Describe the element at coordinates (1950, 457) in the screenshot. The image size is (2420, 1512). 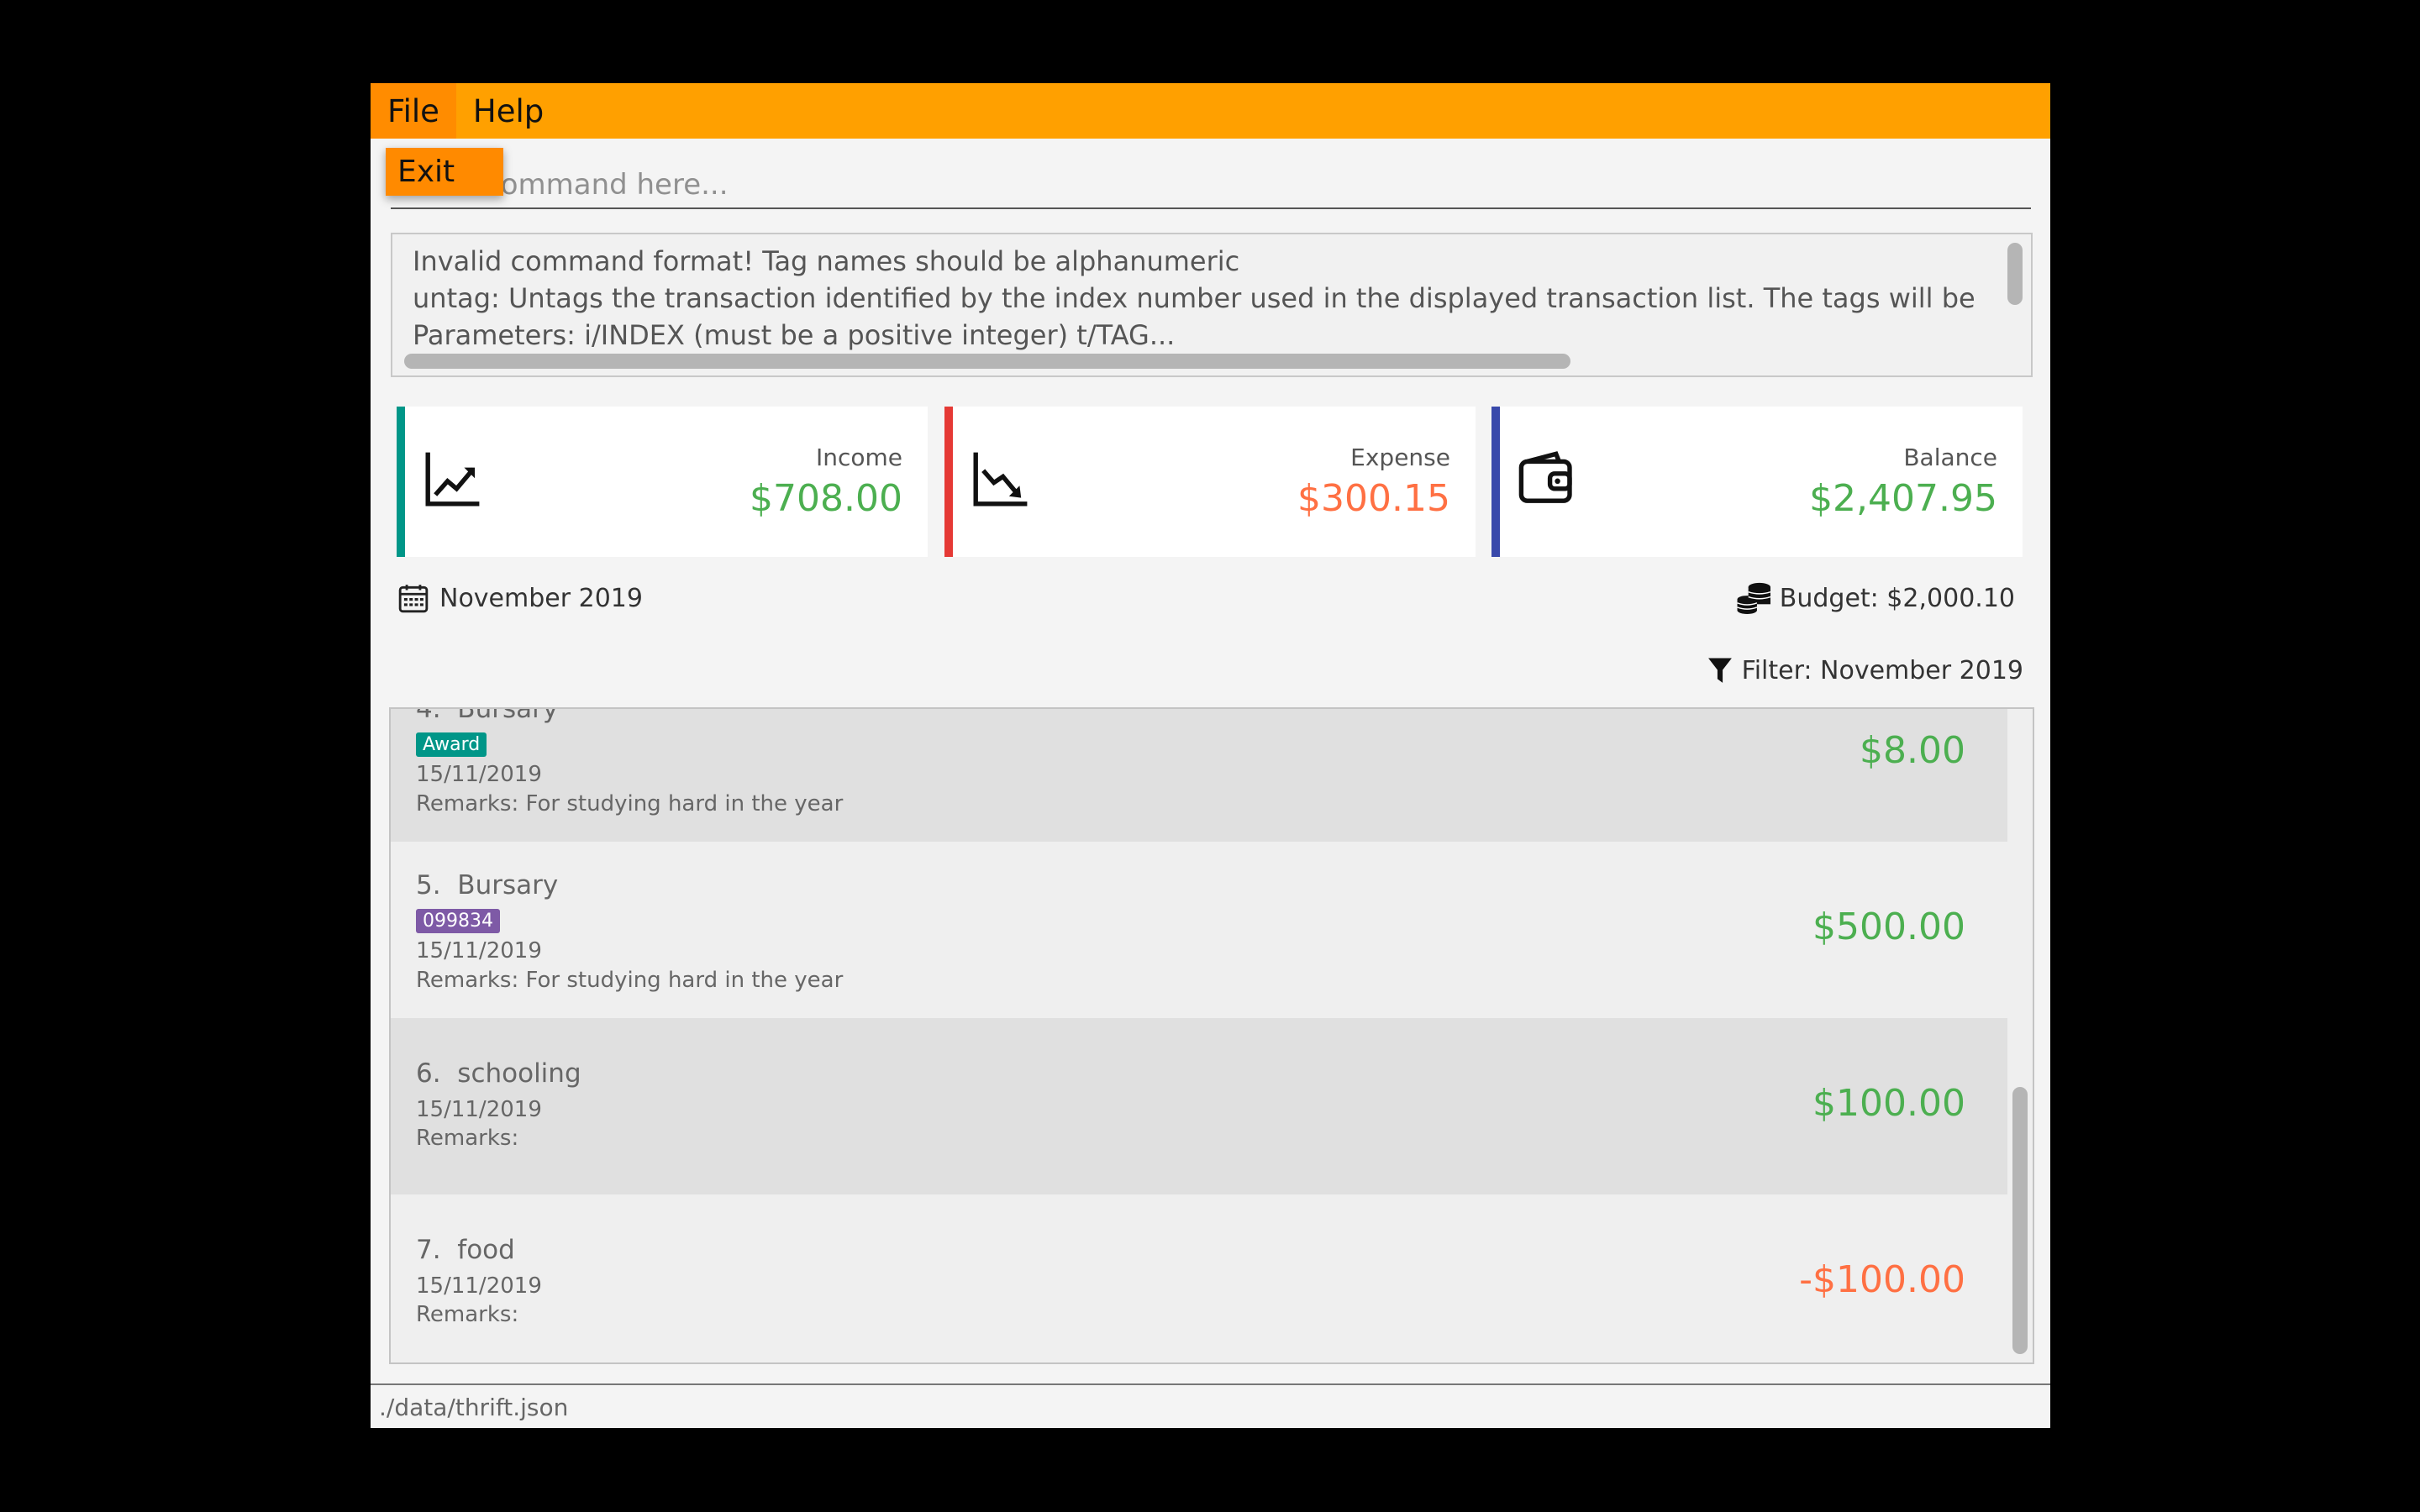
I see `balance-label: Balance` at that location.